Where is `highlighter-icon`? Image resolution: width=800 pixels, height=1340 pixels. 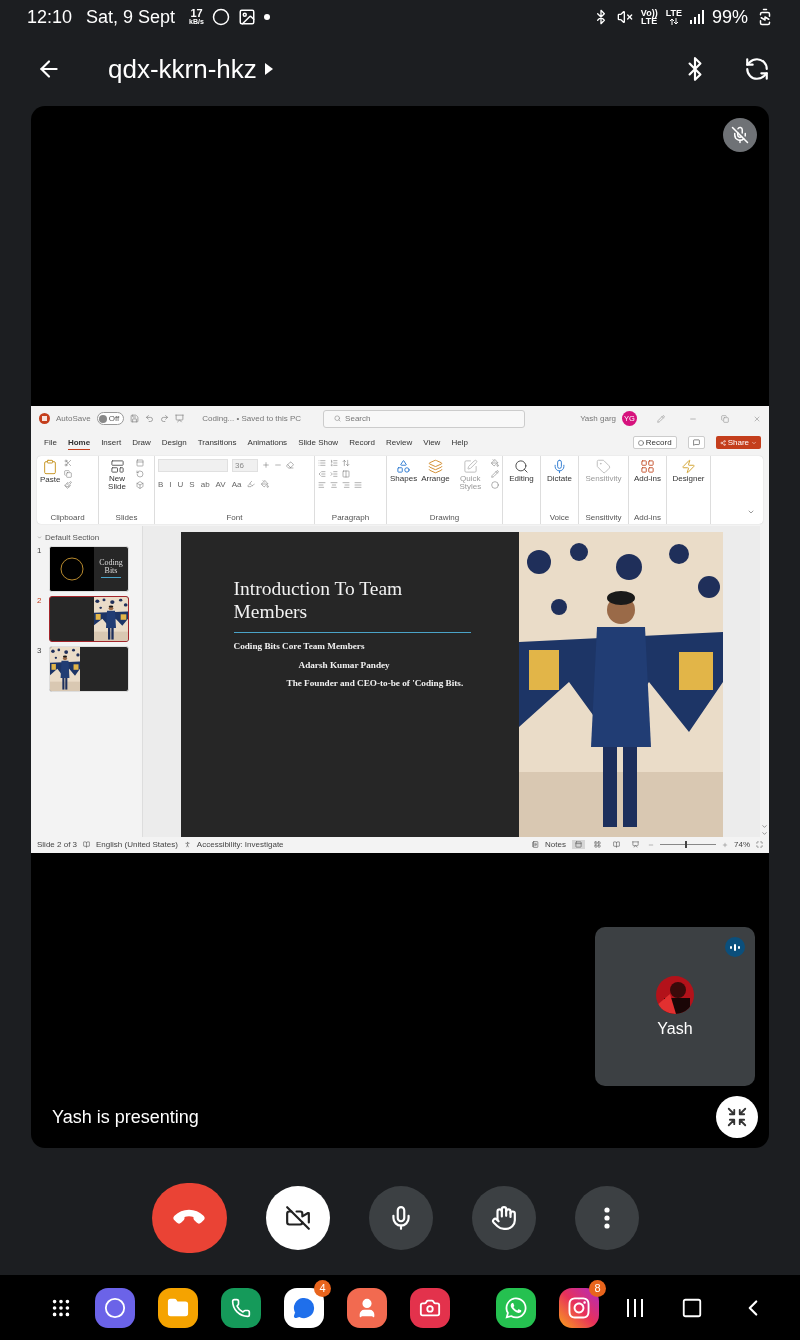
highlighter-icon is located at coordinates (251, 484).